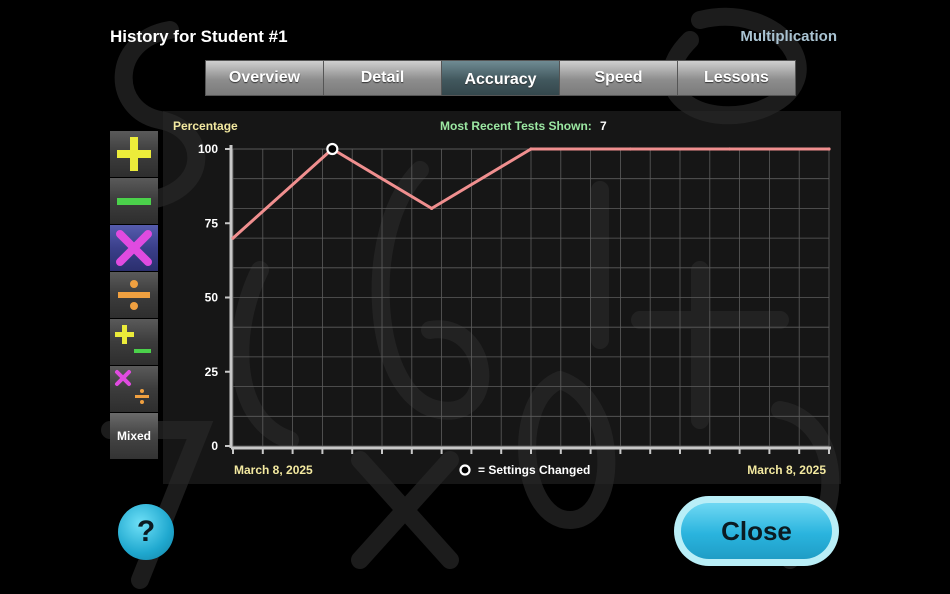 The height and width of the screenshot is (594, 950). I want to click on op-division-button, so click(134, 295).